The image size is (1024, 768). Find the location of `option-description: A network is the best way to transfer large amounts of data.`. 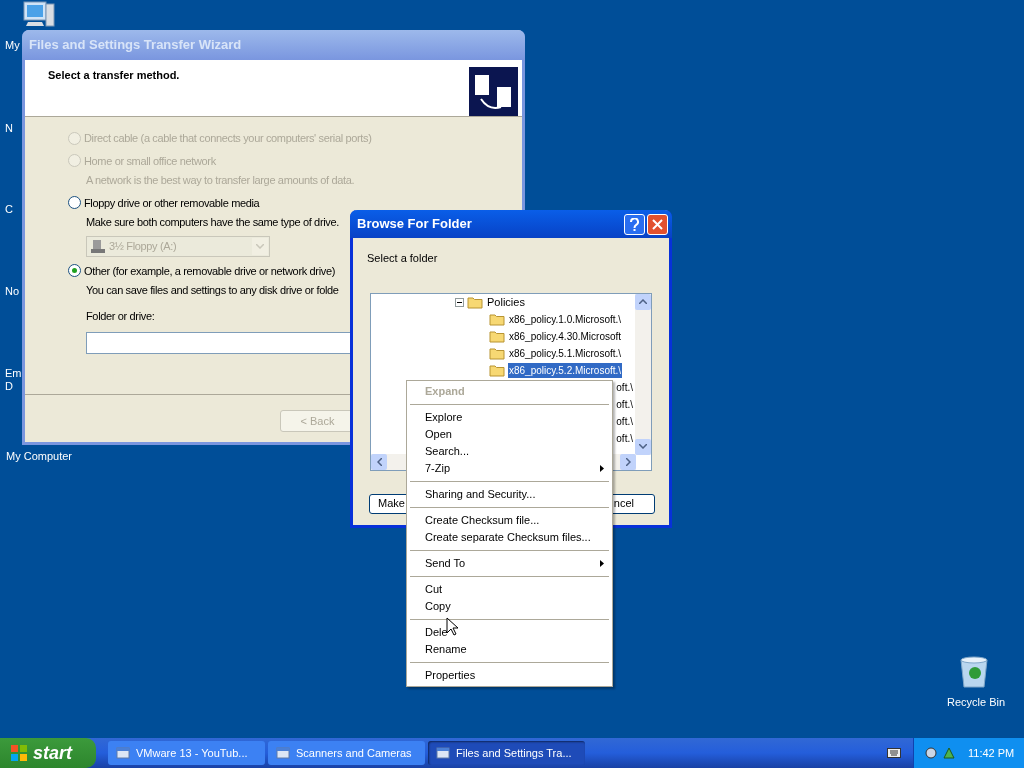

option-description: A network is the best way to transfer large amounts of data. is located at coordinates (220, 180).